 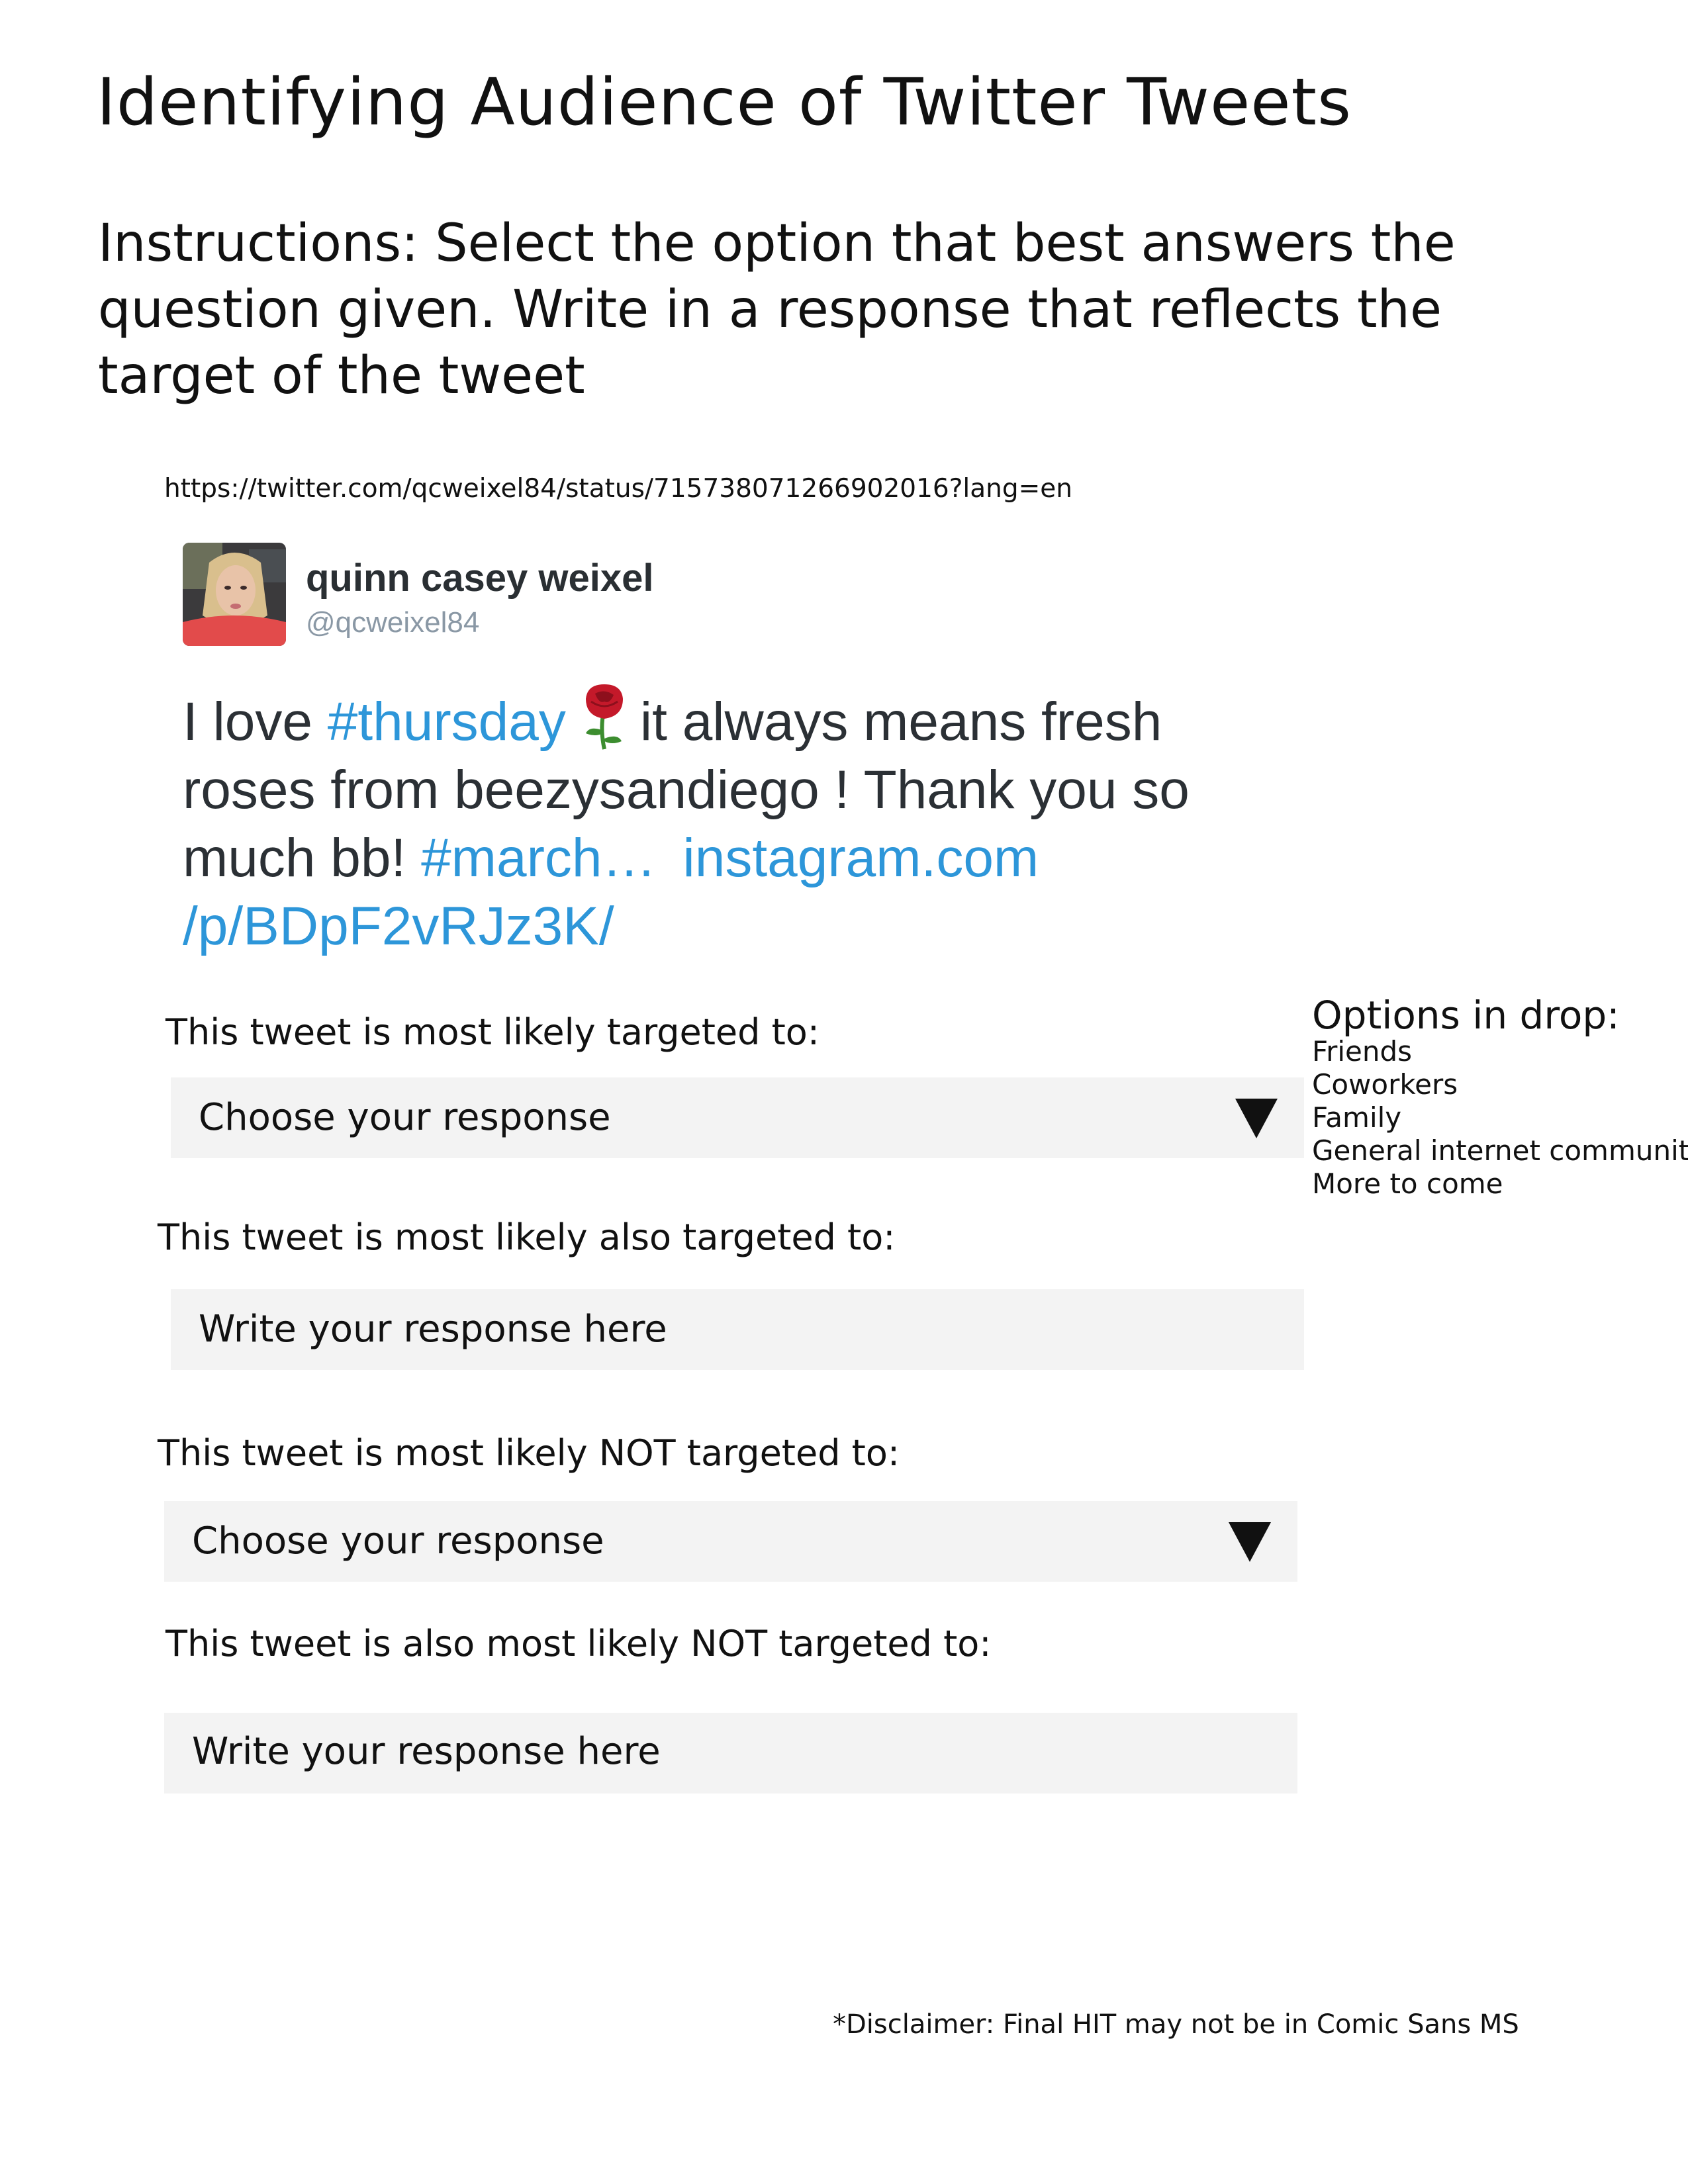 What do you see at coordinates (447, 722) in the screenshot?
I see `hashtag-link: #thursday` at bounding box center [447, 722].